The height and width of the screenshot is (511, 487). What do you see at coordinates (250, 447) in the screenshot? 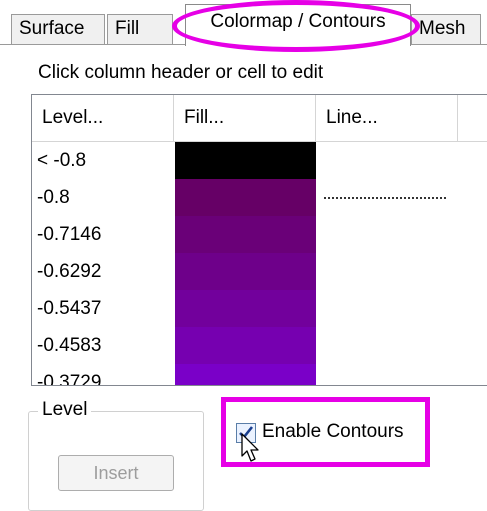
I see `mouse-cursor-icon` at bounding box center [250, 447].